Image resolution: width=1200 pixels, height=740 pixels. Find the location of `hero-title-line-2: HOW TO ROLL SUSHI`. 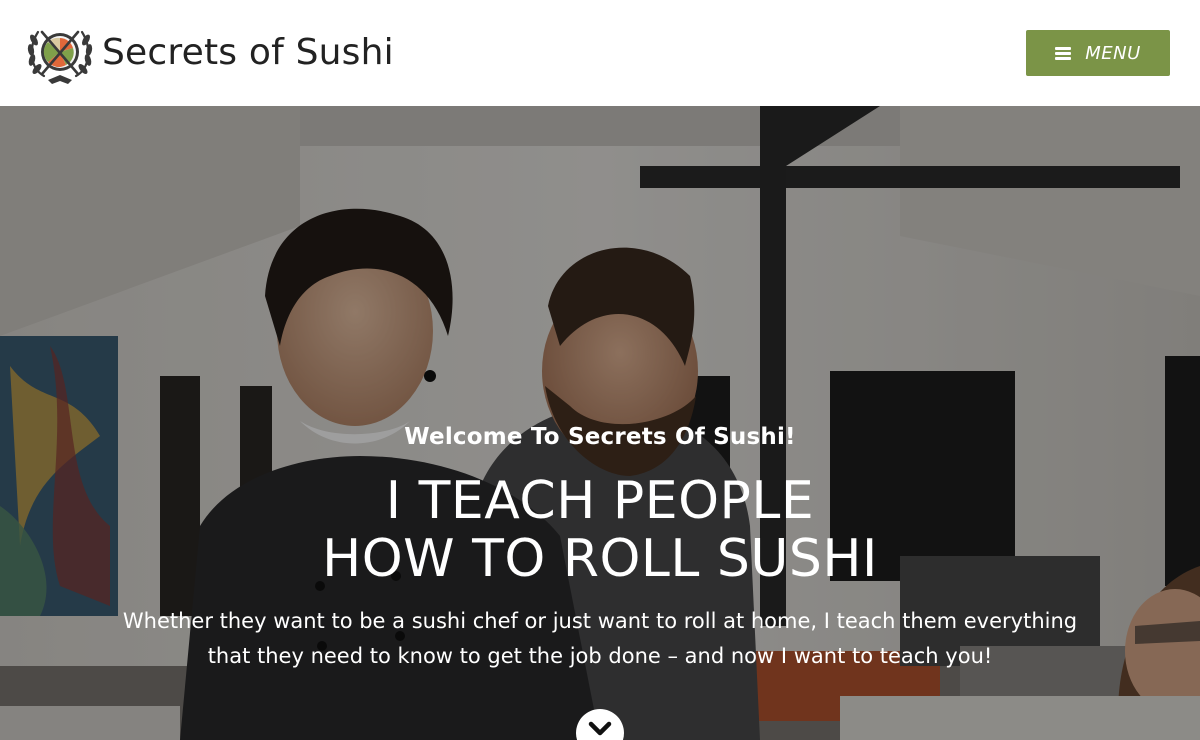

hero-title-line-2: HOW TO ROLL SUSHI is located at coordinates (600, 559).